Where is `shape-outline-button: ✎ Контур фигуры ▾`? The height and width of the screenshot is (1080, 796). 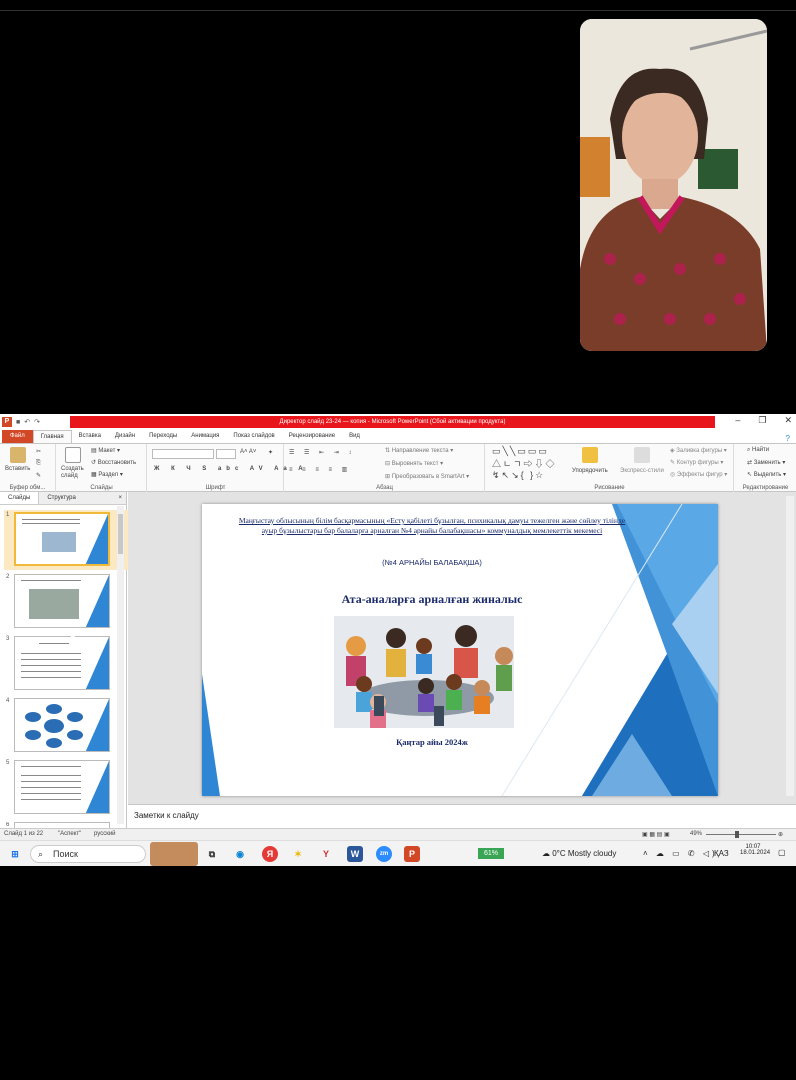 shape-outline-button: ✎ Контур фигуры ▾ is located at coordinates (696, 462).